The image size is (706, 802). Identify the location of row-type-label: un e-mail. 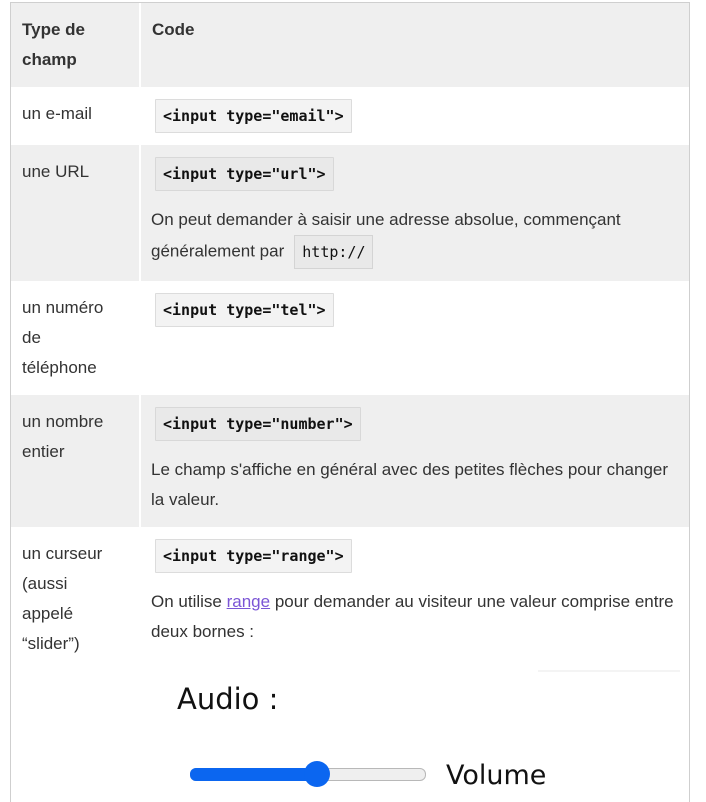
(57, 113).